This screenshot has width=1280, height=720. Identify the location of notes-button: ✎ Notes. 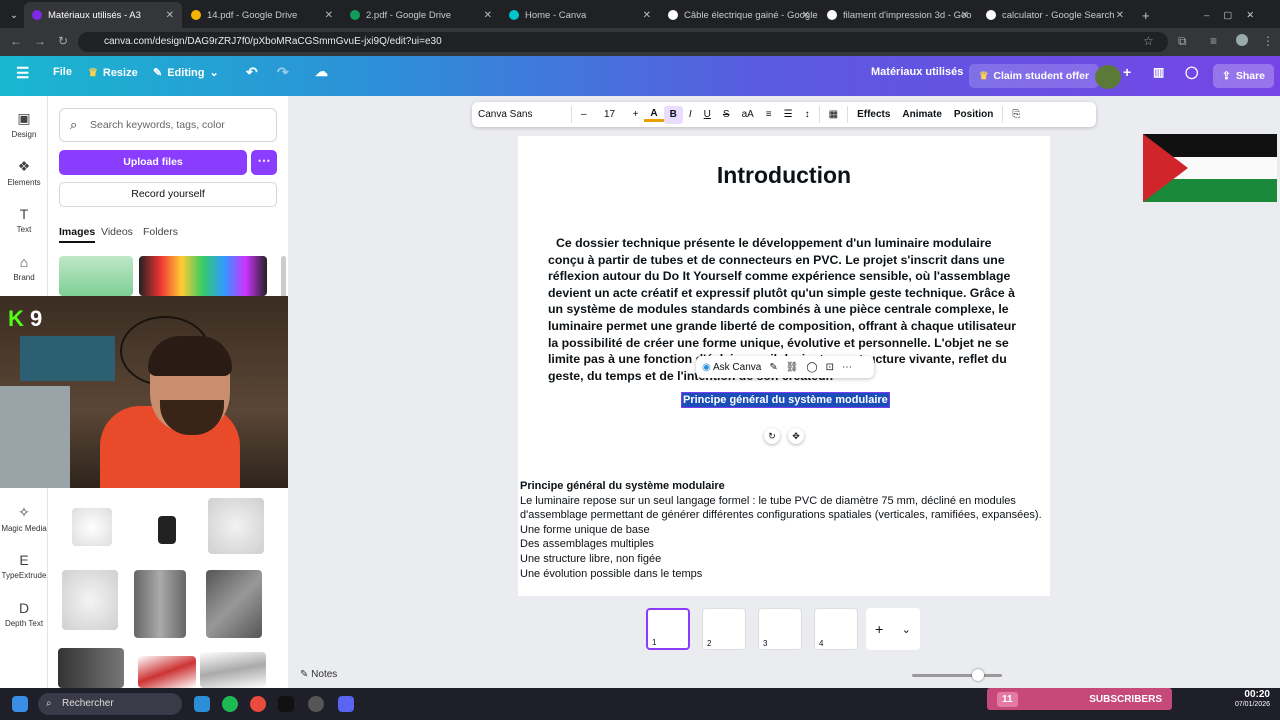
(318, 674).